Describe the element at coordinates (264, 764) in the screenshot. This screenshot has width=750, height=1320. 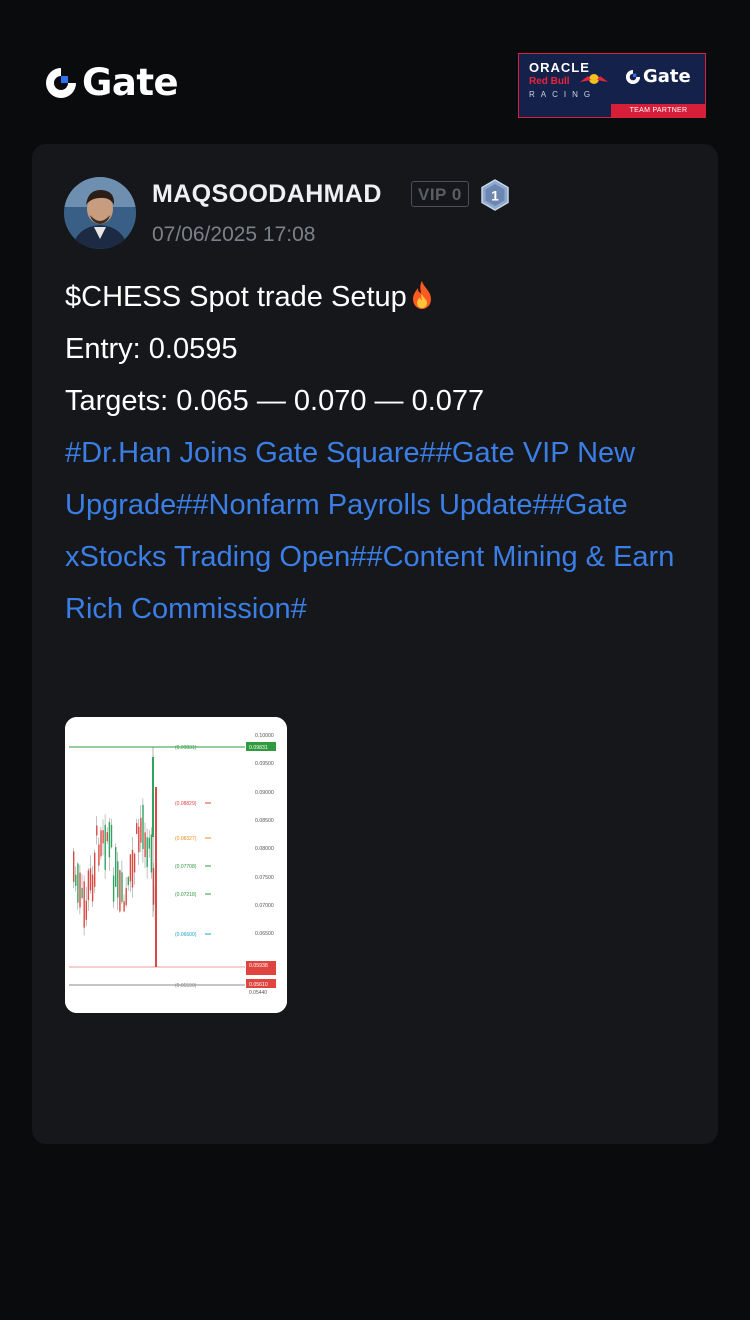
I see `price-tick: 0.09500` at that location.